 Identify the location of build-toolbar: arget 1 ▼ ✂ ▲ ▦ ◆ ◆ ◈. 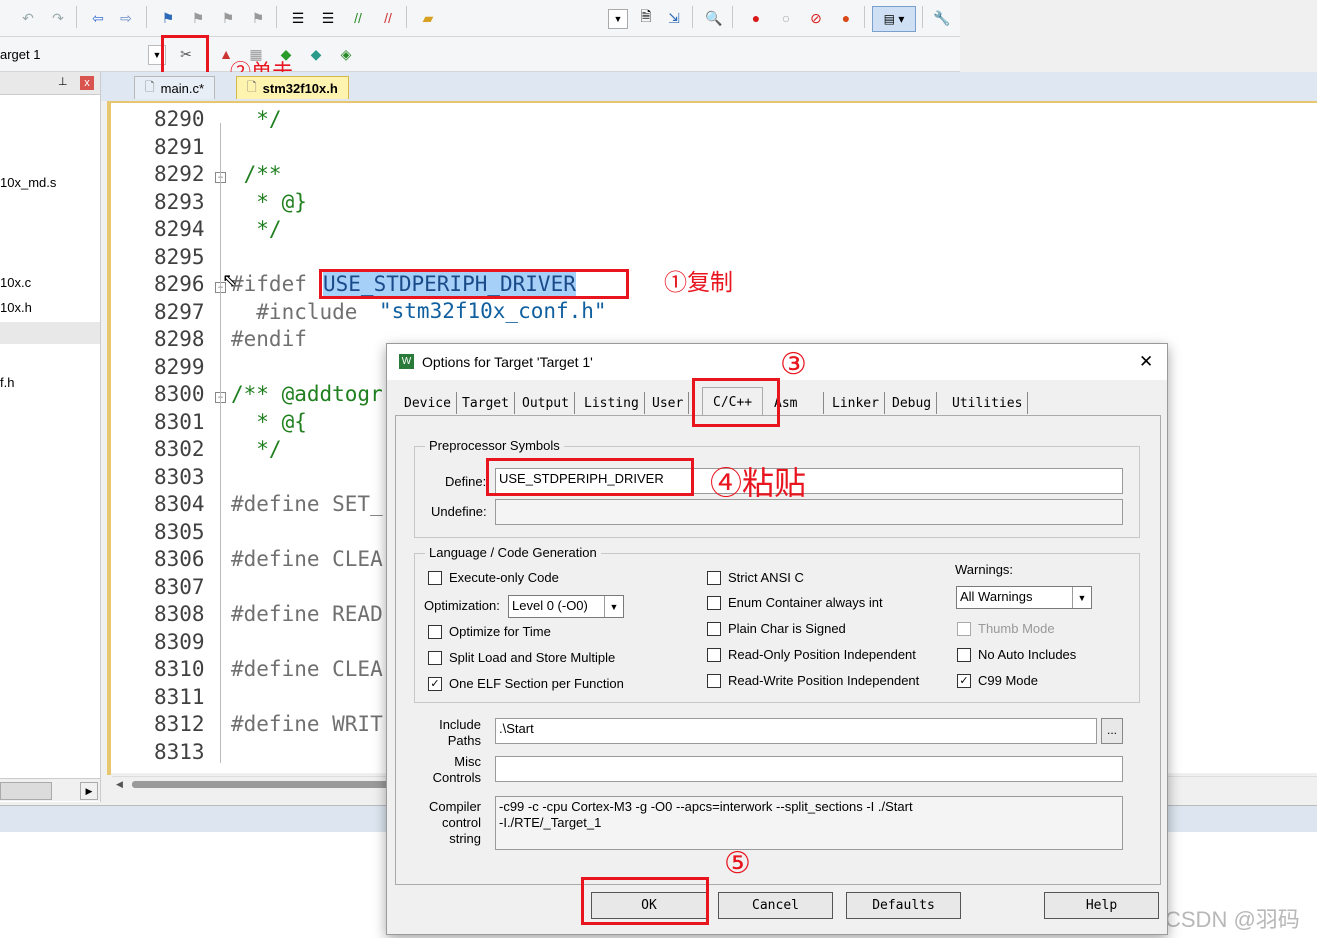
(480, 54).